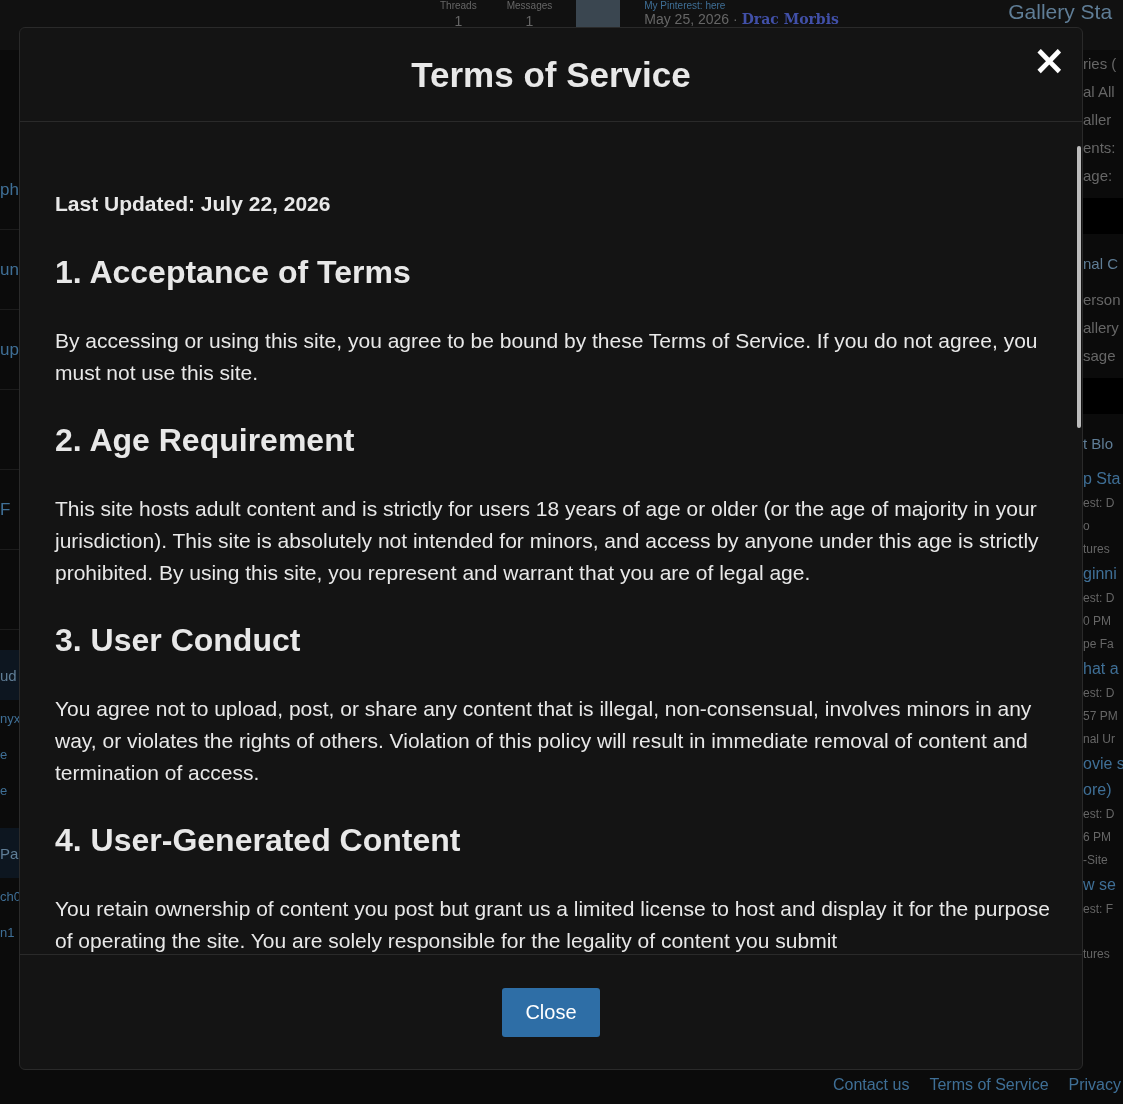 The image size is (1123, 1104). Describe the element at coordinates (1099, 739) in the screenshot. I see `sidebar-text-fragment: nal Ur` at that location.